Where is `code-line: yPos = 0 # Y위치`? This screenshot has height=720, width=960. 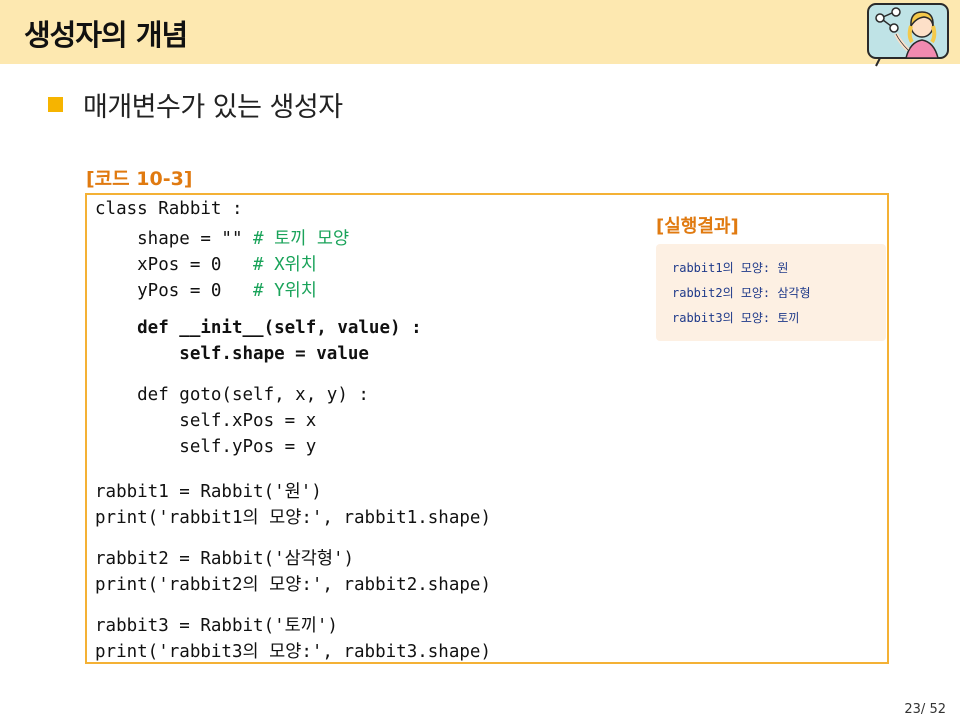
code-line: yPos = 0 # Y위치 is located at coordinates (206, 291).